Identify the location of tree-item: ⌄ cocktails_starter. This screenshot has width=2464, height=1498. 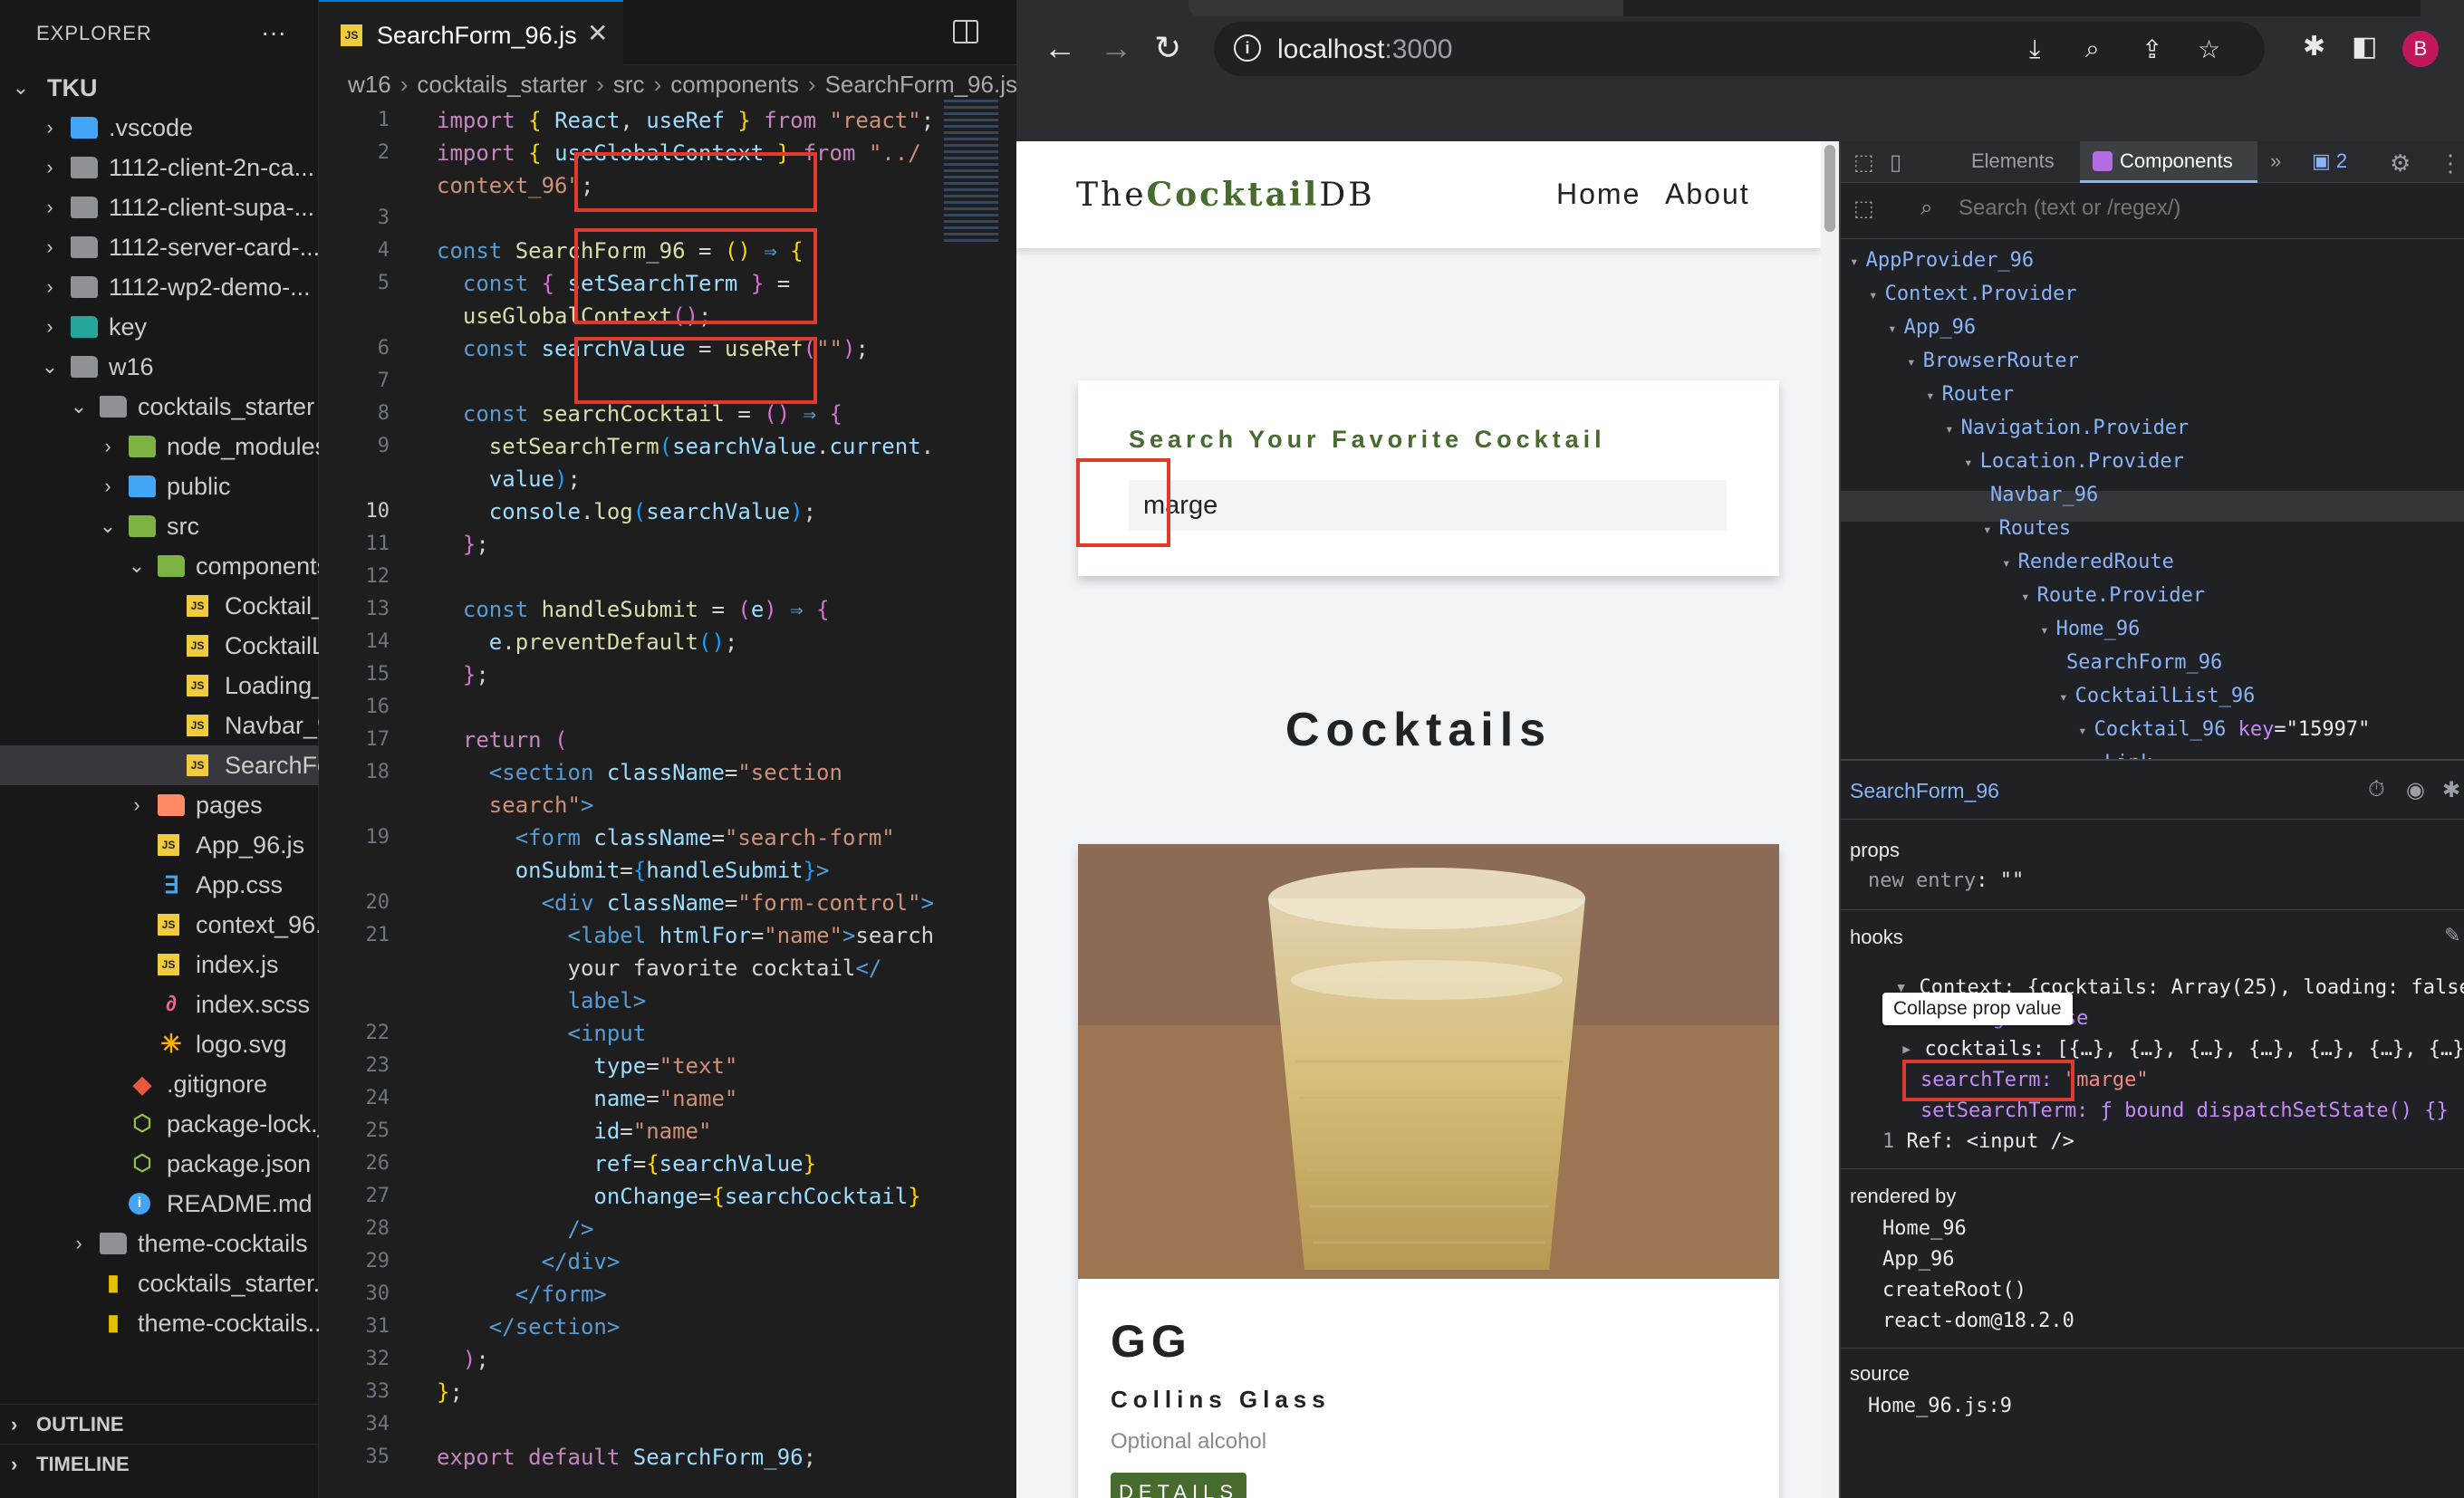
(159, 407).